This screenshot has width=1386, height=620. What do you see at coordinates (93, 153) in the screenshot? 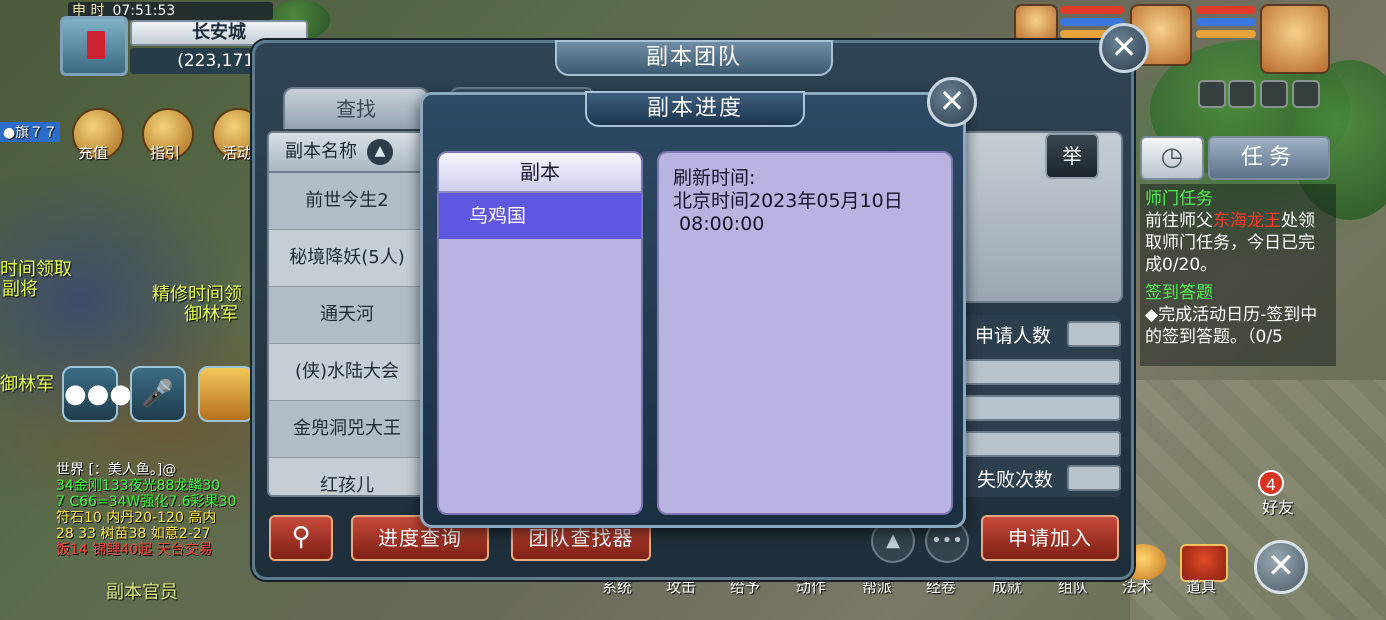
I see `recharge-label: 充值` at bounding box center [93, 153].